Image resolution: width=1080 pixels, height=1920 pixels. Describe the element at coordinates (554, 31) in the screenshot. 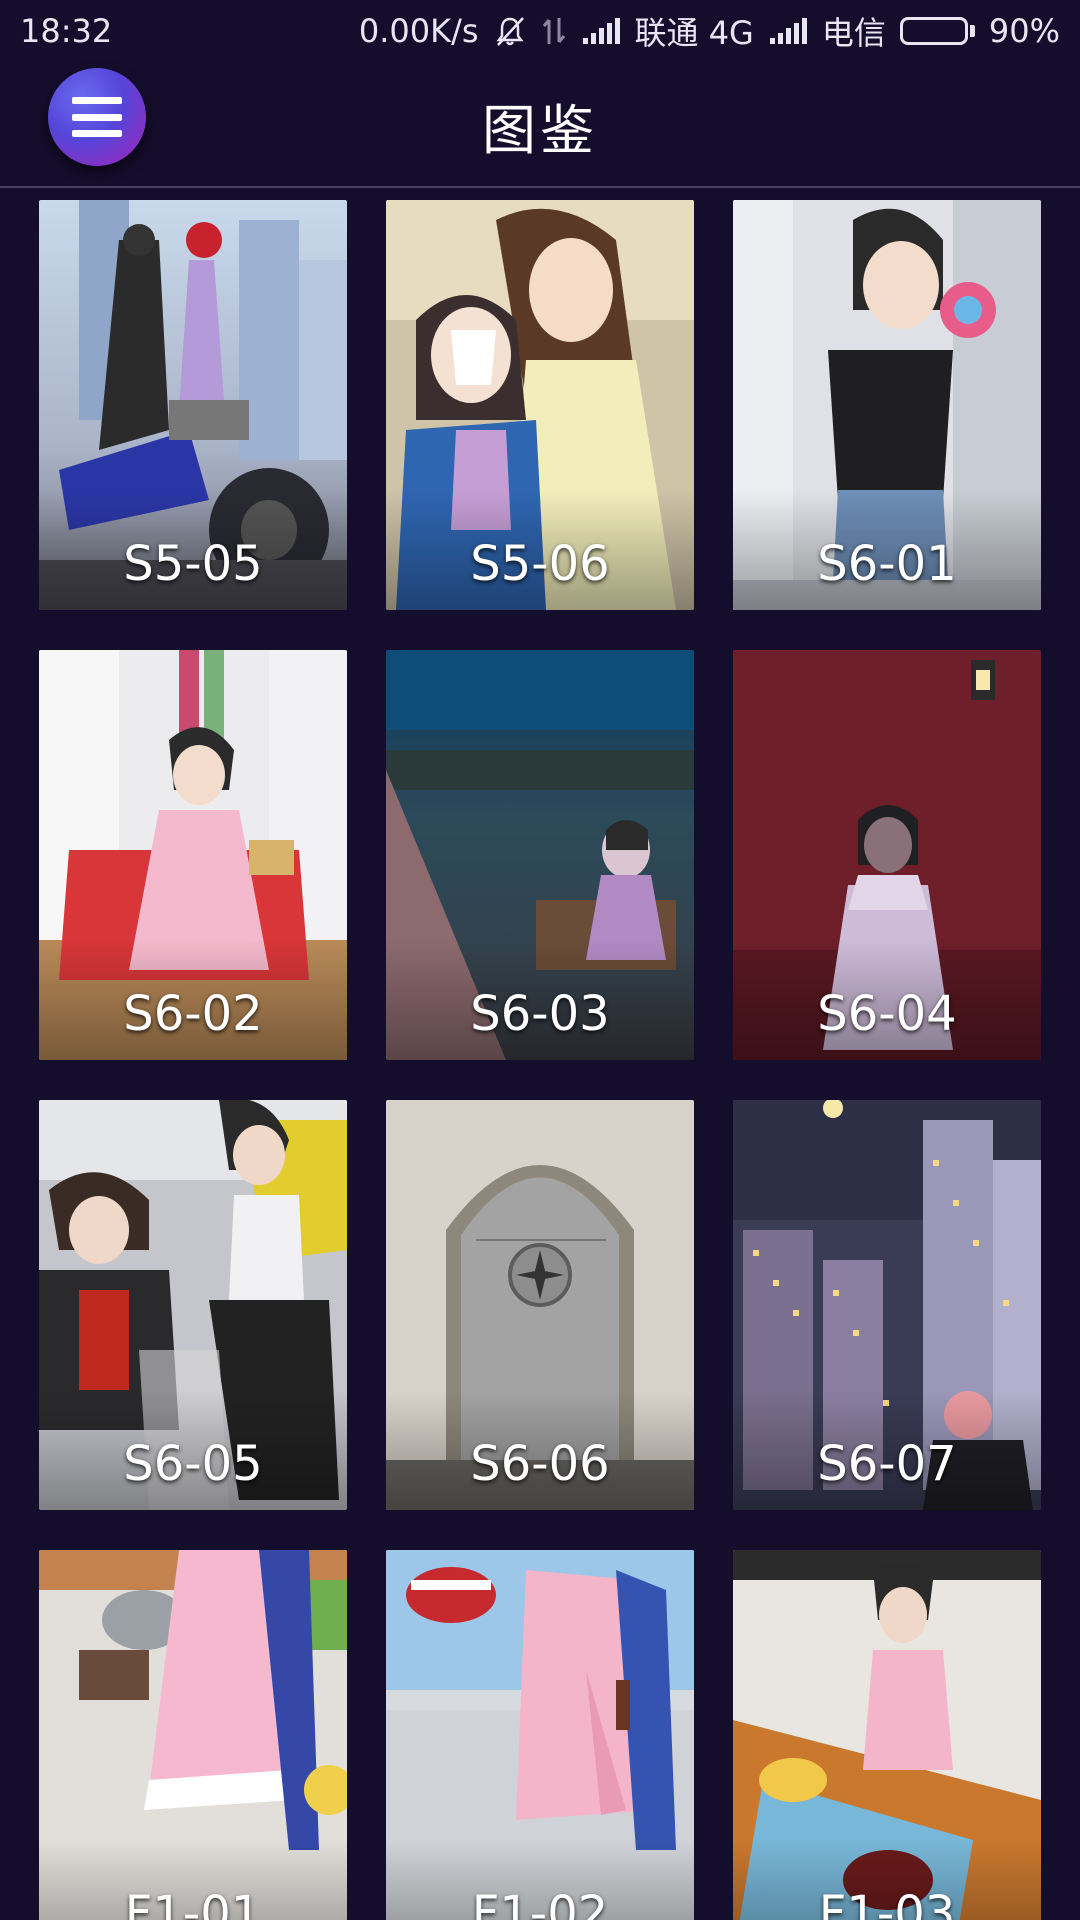

I see `data-arrows-icon` at that location.